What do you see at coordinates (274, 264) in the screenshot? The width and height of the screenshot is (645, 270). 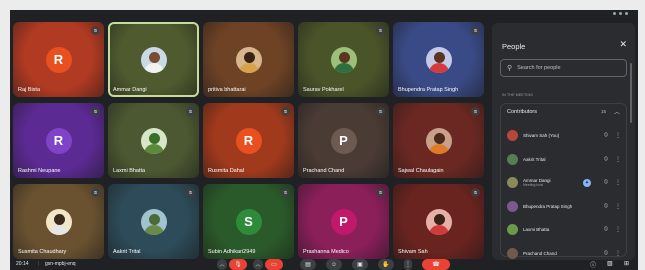 I see `camera-toggle-button: ▭` at bounding box center [274, 264].